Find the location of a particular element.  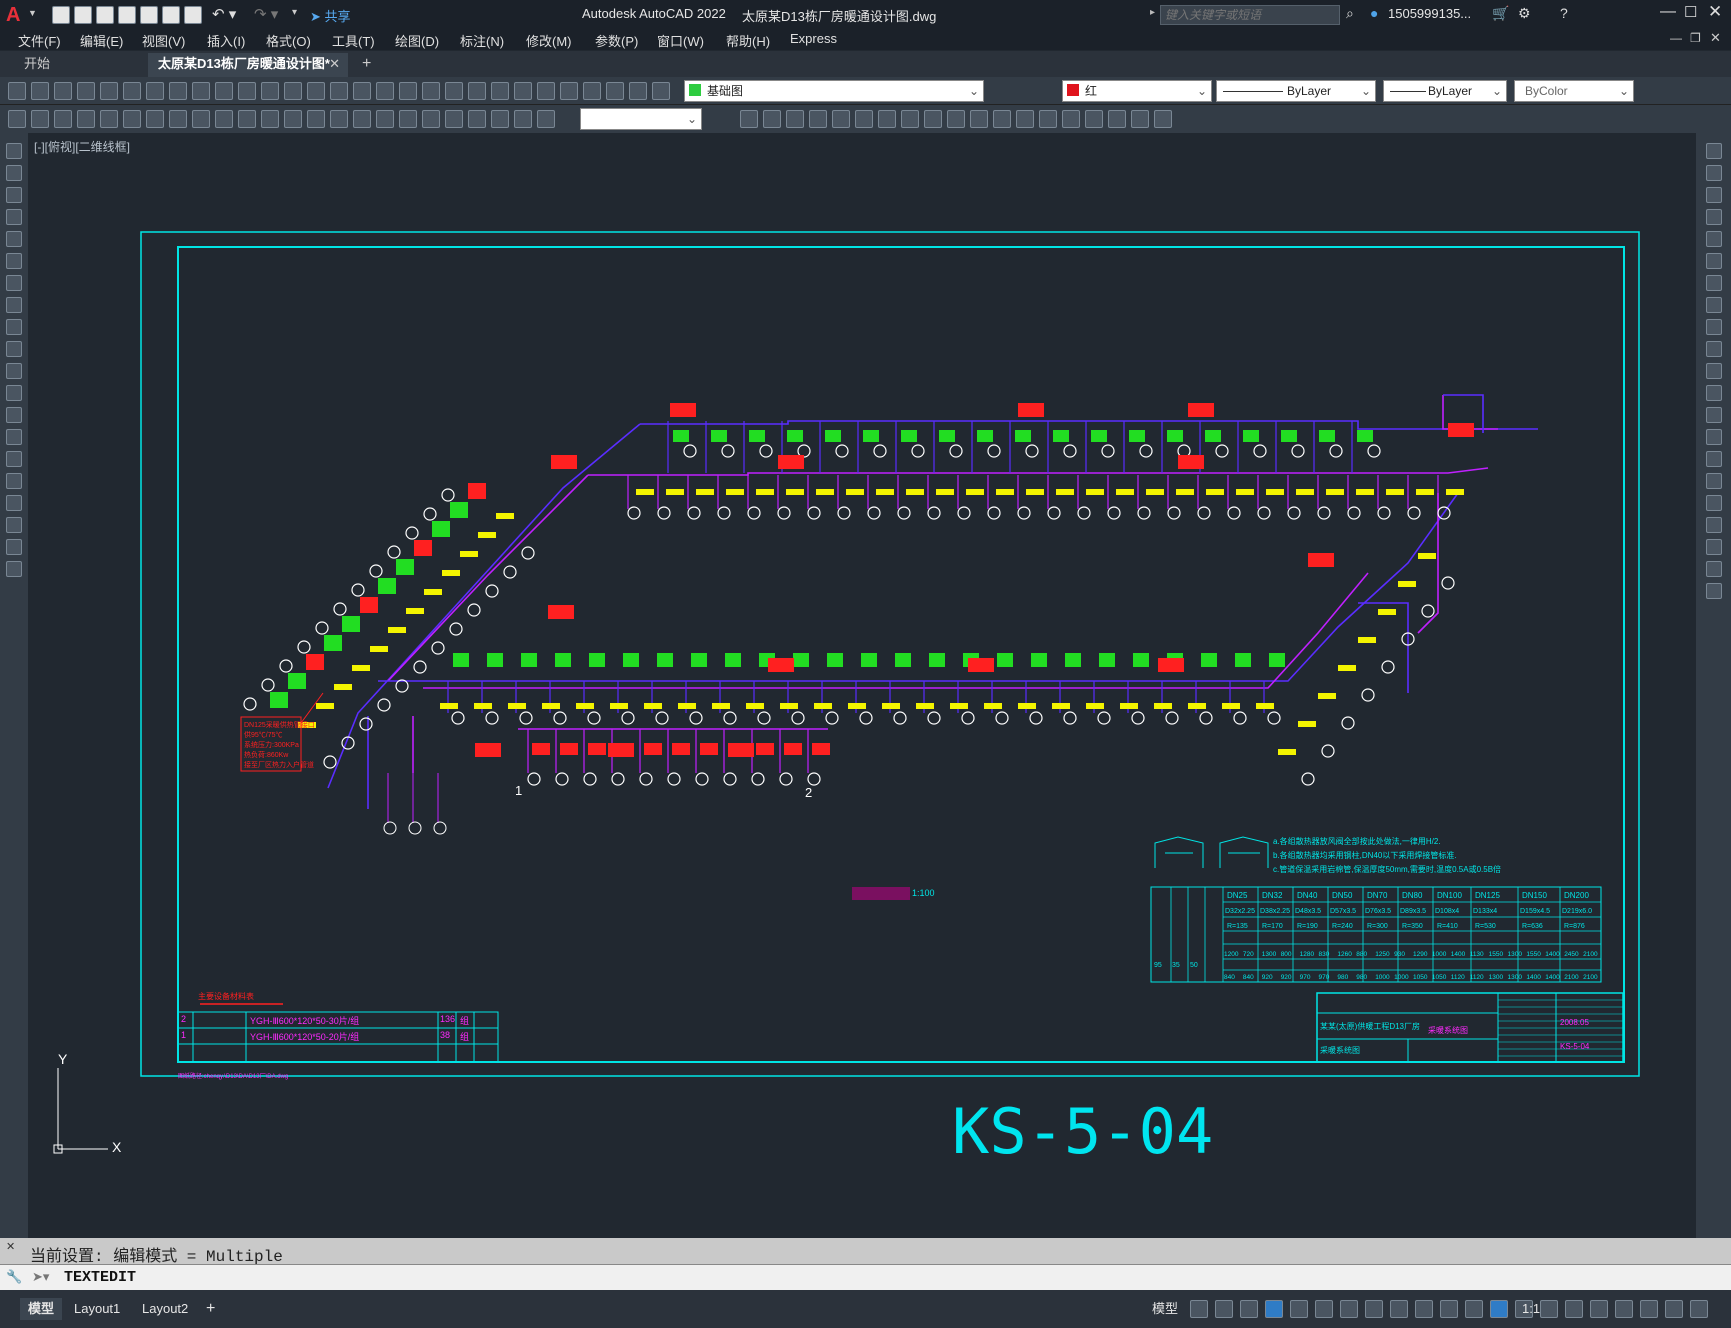

stretch-icon is located at coordinates (933, 119).